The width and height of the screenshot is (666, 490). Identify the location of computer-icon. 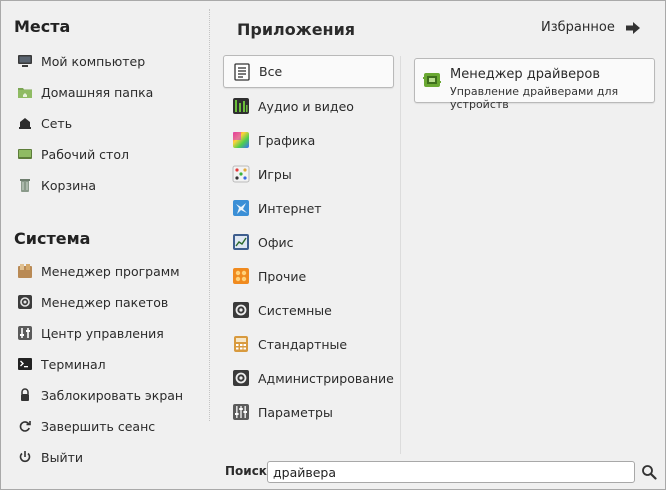
(25, 61).